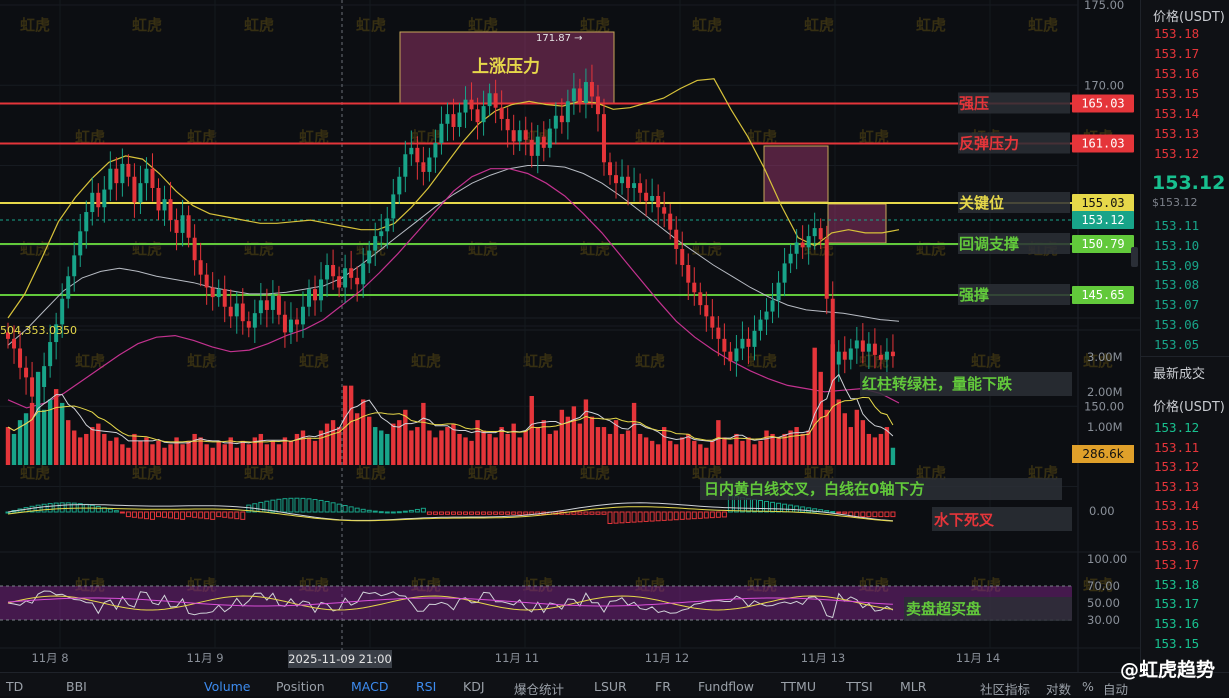 This screenshot has width=1229, height=698. Describe the element at coordinates (726, 686) in the screenshot. I see `indicator-tab: Fundflow` at that location.